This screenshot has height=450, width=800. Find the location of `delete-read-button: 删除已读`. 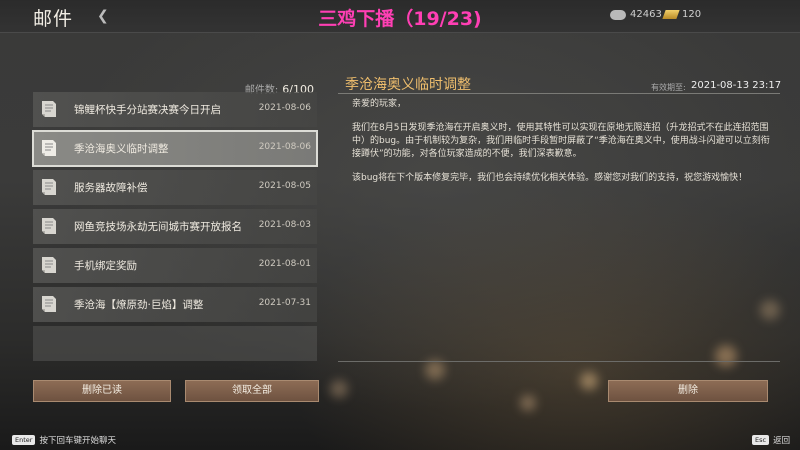

delete-read-button: 删除已读 is located at coordinates (102, 391).